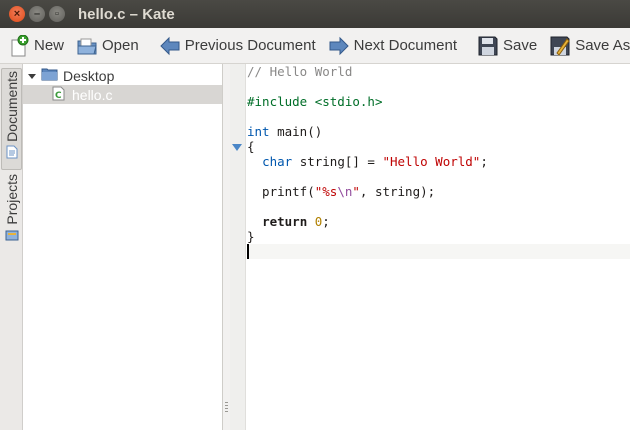 Image resolution: width=630 pixels, height=430 pixels. I want to click on code-type: int, so click(258, 131).